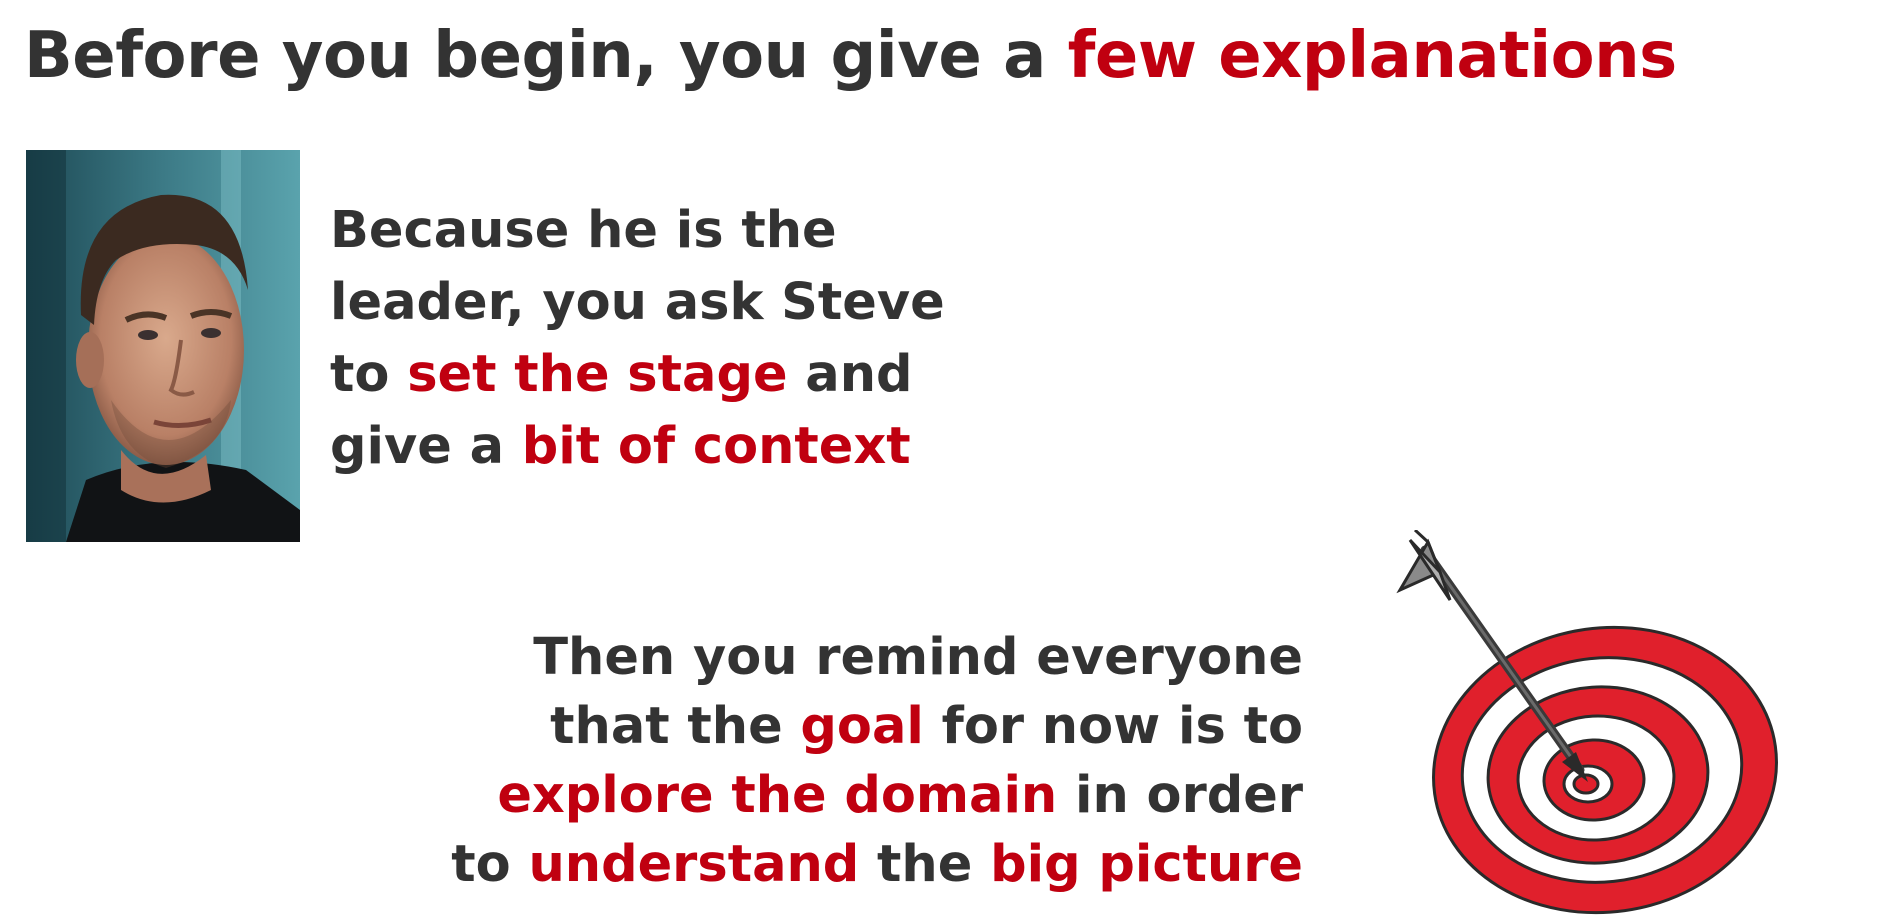 The width and height of the screenshot is (1893, 923). Describe the element at coordinates (918, 657) in the screenshot. I see `paragraph2-line1: Then you remind everyone` at that location.